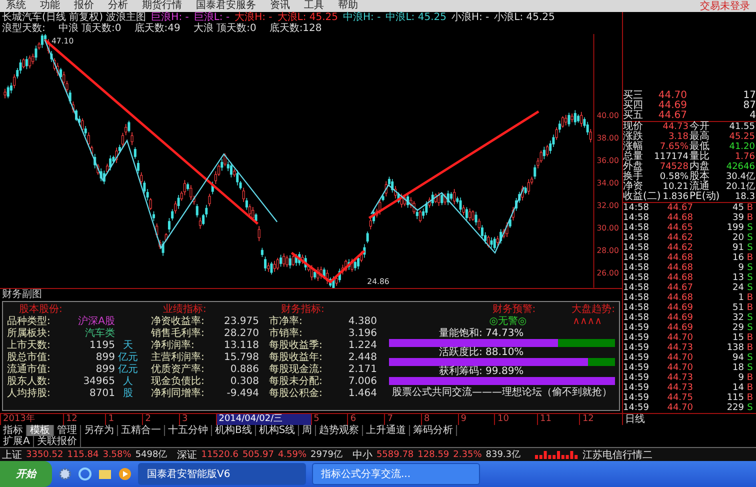  Describe the element at coordinates (170, 17) in the screenshot. I see `legend-label: 巨浪H: -` at that location.